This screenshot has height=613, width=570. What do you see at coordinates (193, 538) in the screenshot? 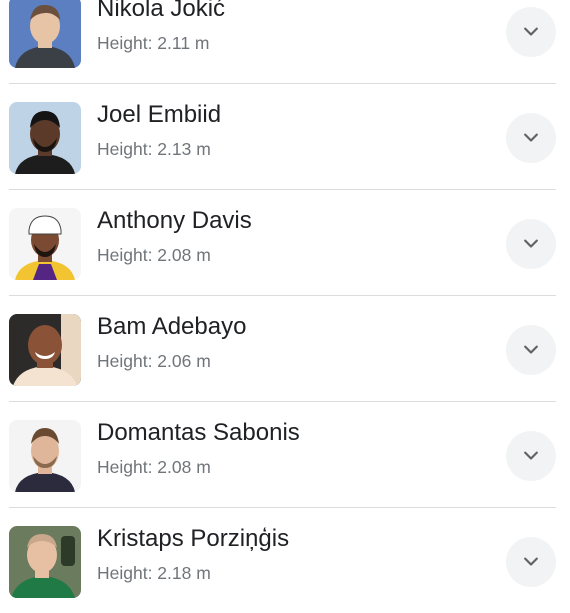
I see `player-name: Kristaps Porziņģis` at bounding box center [193, 538].